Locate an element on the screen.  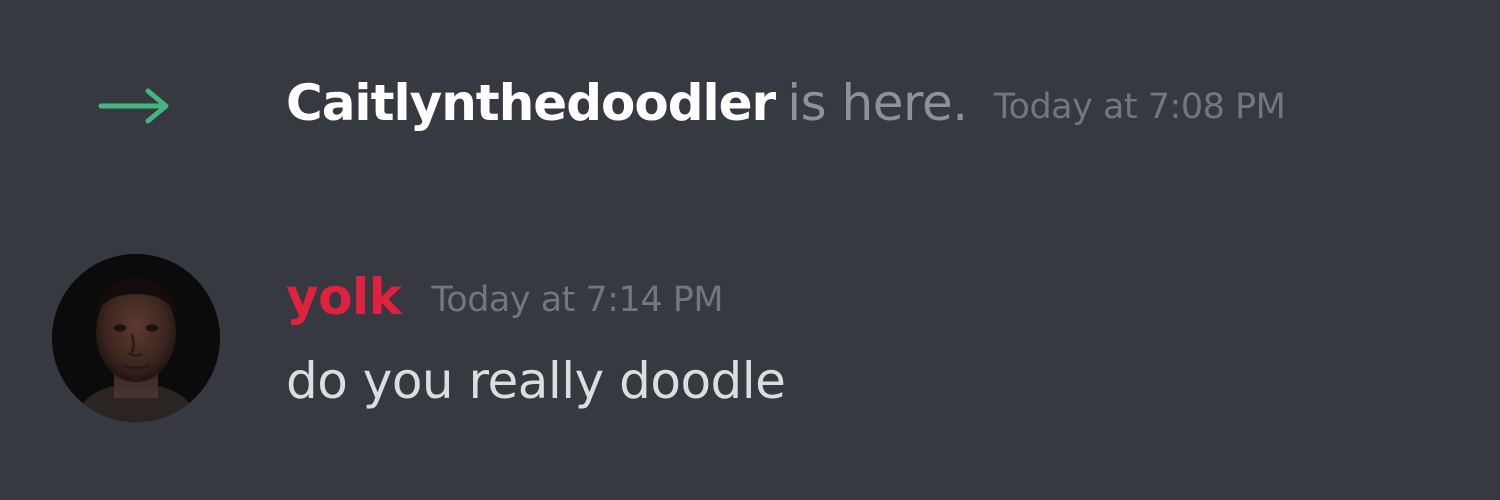
join-username: Caitlynthedoodler is located at coordinates (531, 103).